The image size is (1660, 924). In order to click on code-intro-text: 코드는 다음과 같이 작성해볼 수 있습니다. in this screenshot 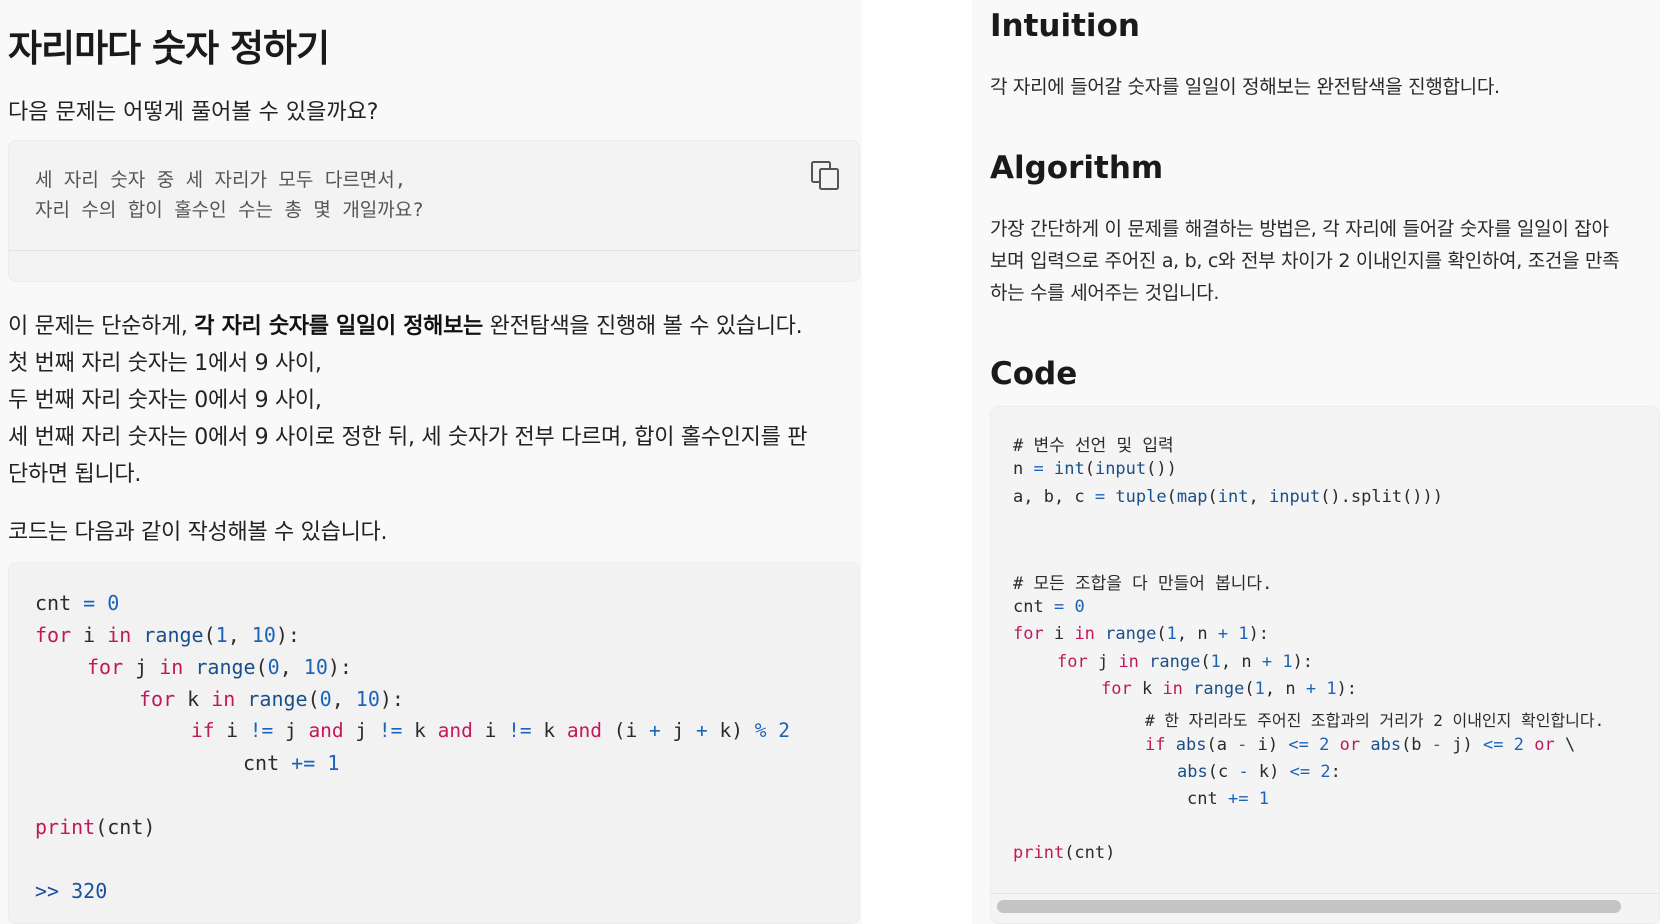, I will do `click(198, 532)`.